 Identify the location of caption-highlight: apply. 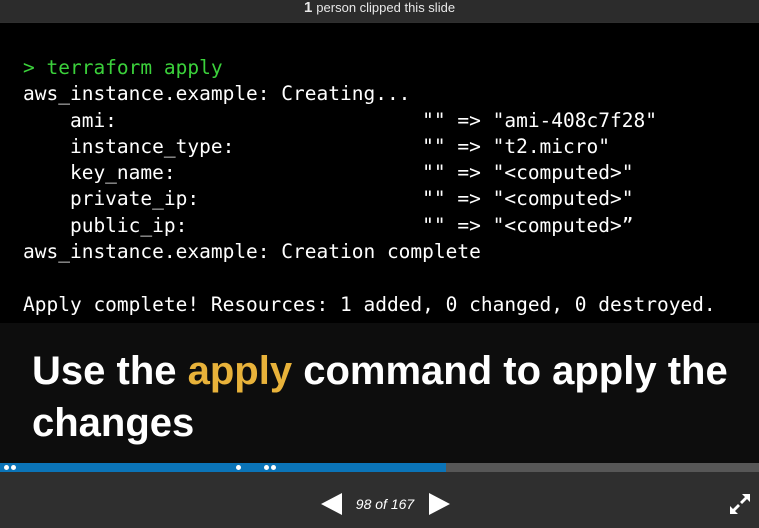
(240, 371).